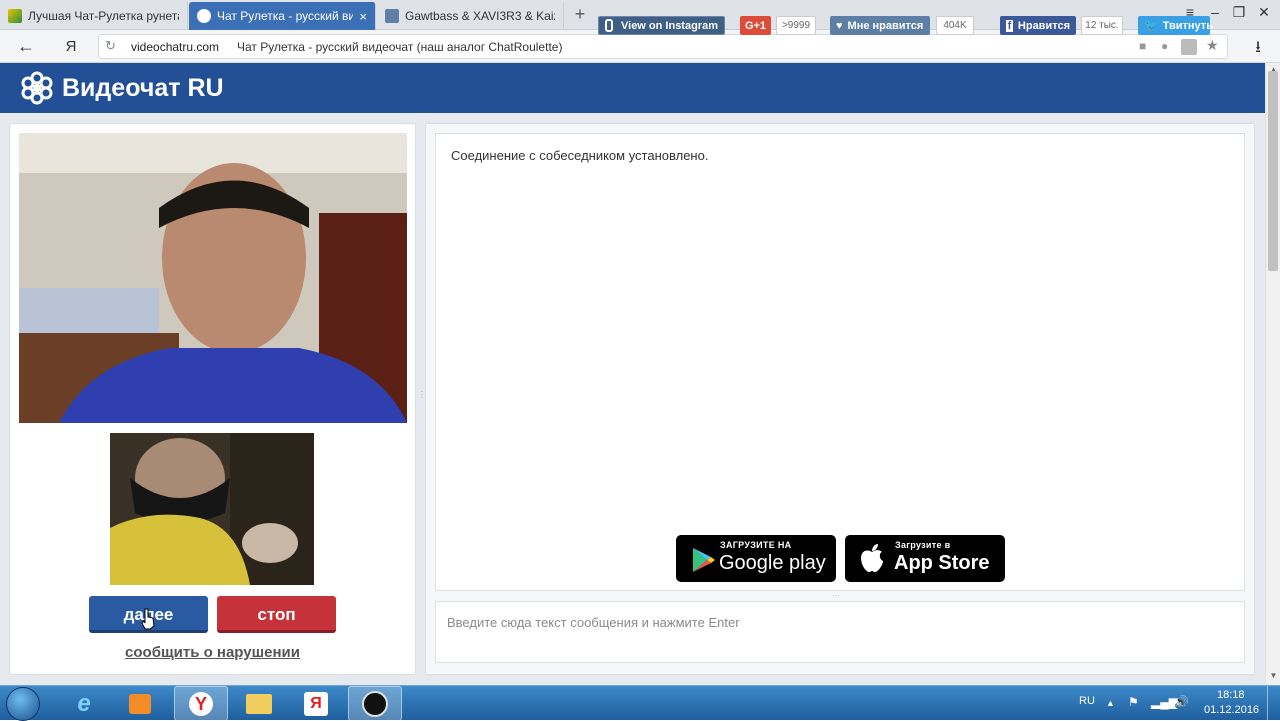 The image size is (1280, 721). Describe the element at coordinates (1102, 25) in the screenshot. I see `facebook-count: 12 тыс.` at that location.